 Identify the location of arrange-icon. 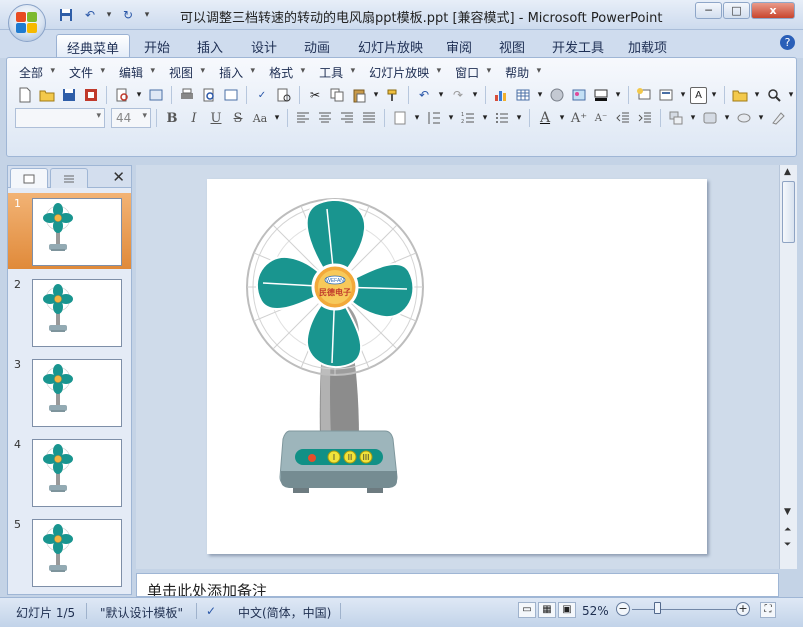
(676, 118).